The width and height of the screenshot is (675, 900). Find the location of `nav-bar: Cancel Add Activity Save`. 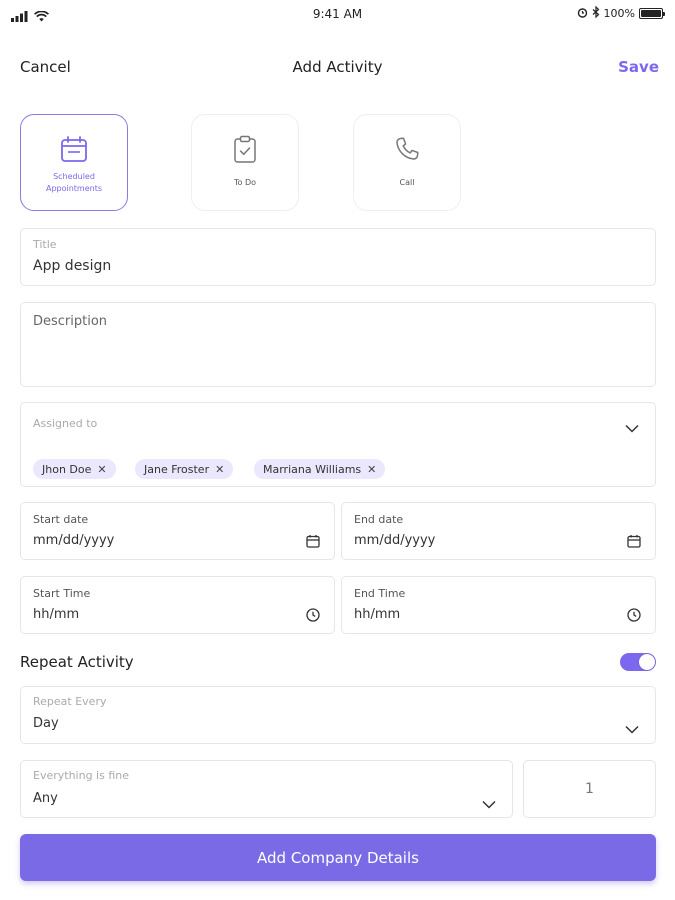

nav-bar: Cancel Add Activity Save is located at coordinates (337, 68).